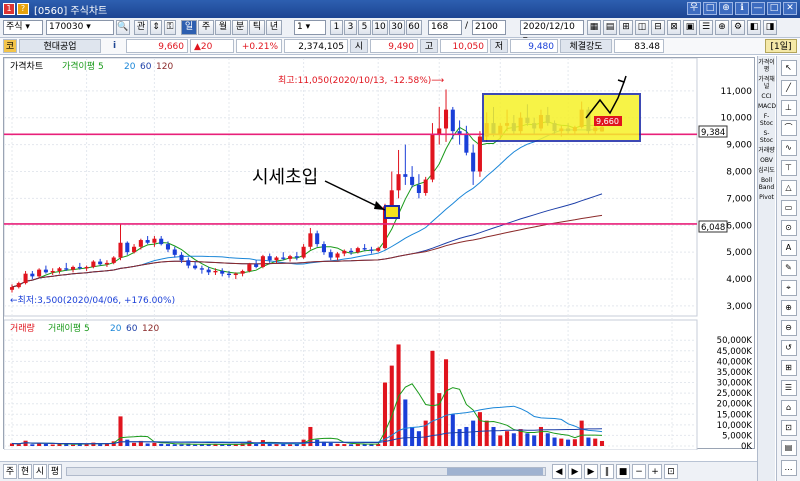 The image size is (800, 481). What do you see at coordinates (23, 9) in the screenshot?
I see `help-icon: ?` at bounding box center [23, 9].